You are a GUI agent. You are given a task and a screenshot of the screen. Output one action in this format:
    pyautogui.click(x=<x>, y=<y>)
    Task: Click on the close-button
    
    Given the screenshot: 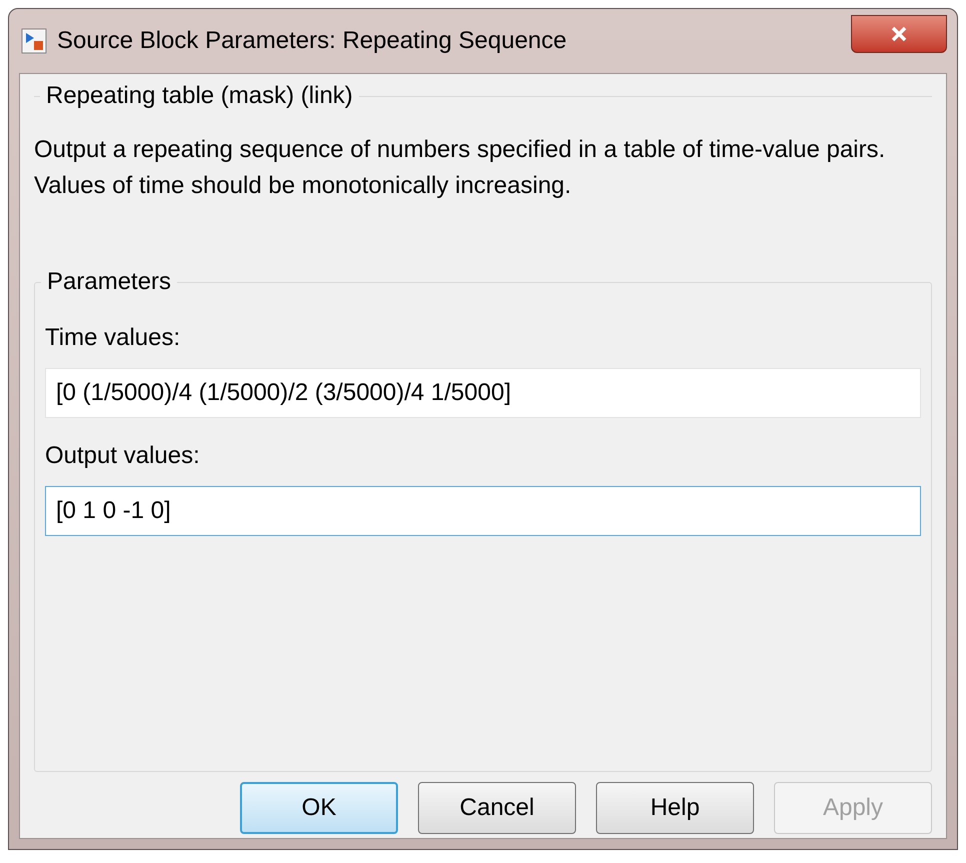 What is the action you would take?
    pyautogui.click(x=899, y=34)
    